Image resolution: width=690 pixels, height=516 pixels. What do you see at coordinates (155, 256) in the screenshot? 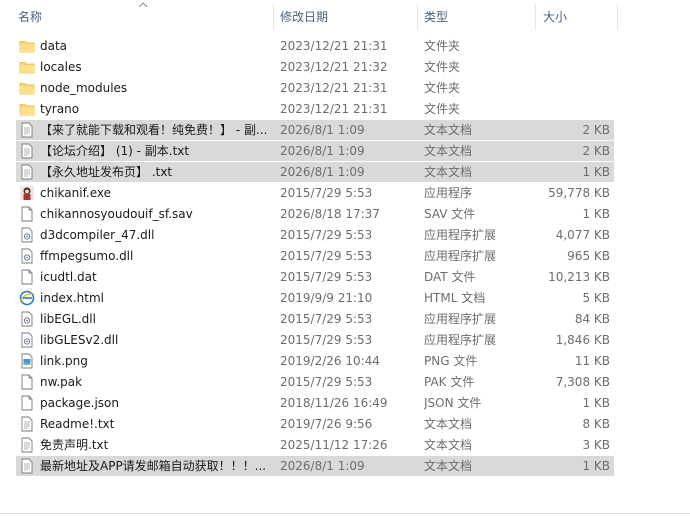
I see `file-name: ffmpegsumo.dll` at bounding box center [155, 256].